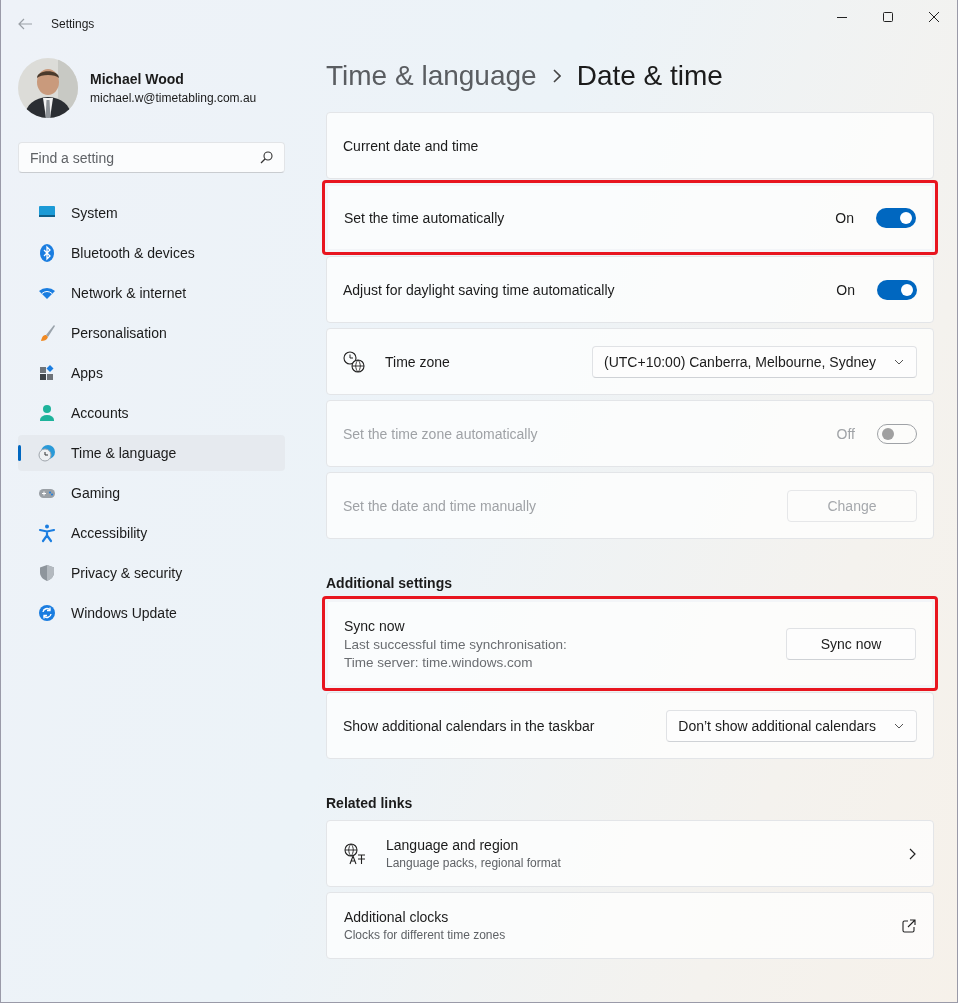 Image resolution: width=958 pixels, height=1003 pixels. I want to click on language-icon, so click(355, 853).